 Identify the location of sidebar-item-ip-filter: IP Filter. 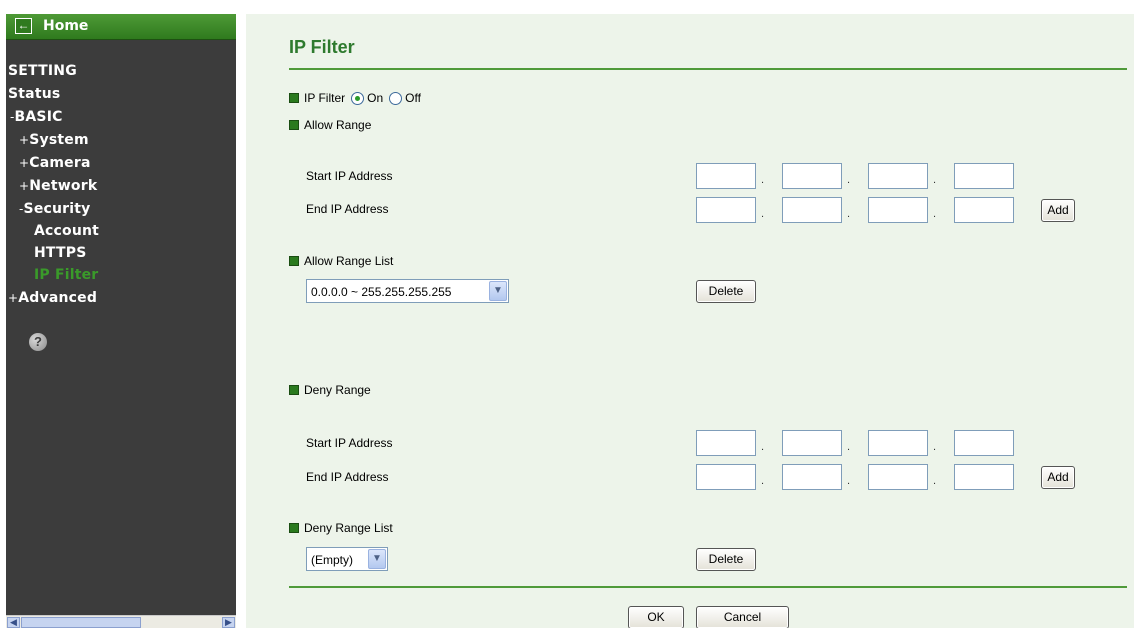
(66, 275).